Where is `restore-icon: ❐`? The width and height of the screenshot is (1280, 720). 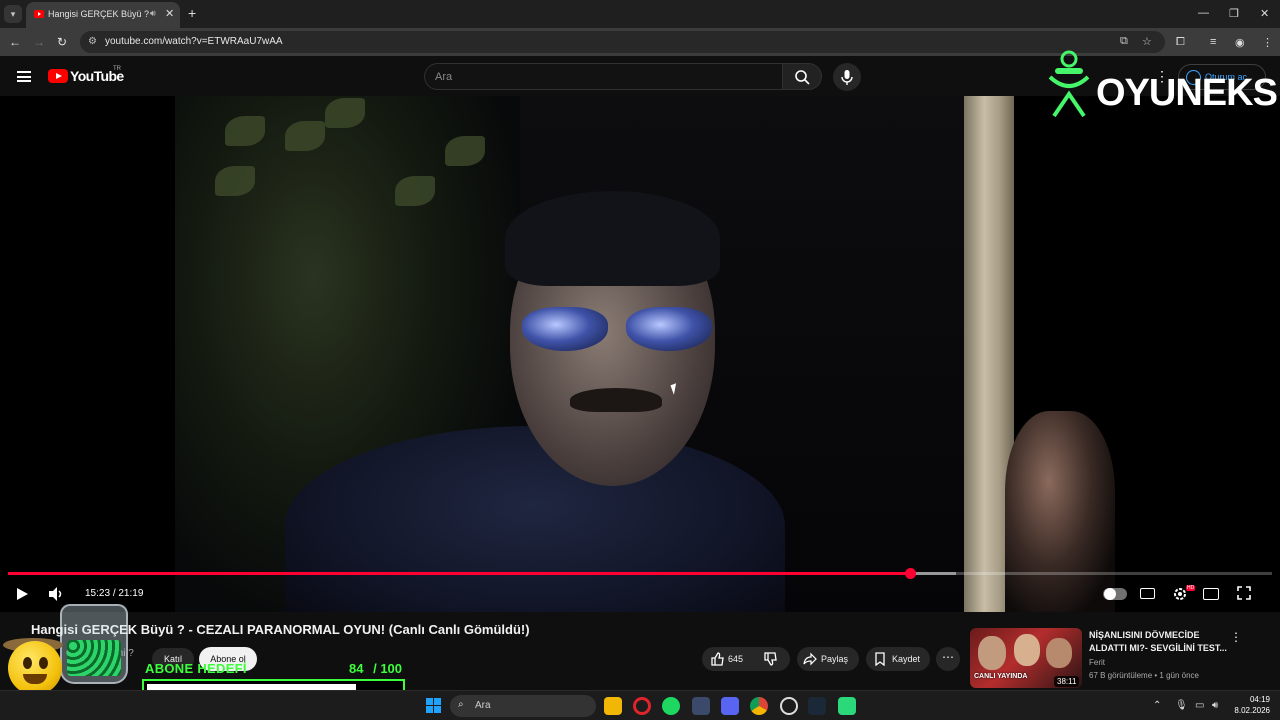
restore-icon: ❐ is located at coordinates (1234, 13).